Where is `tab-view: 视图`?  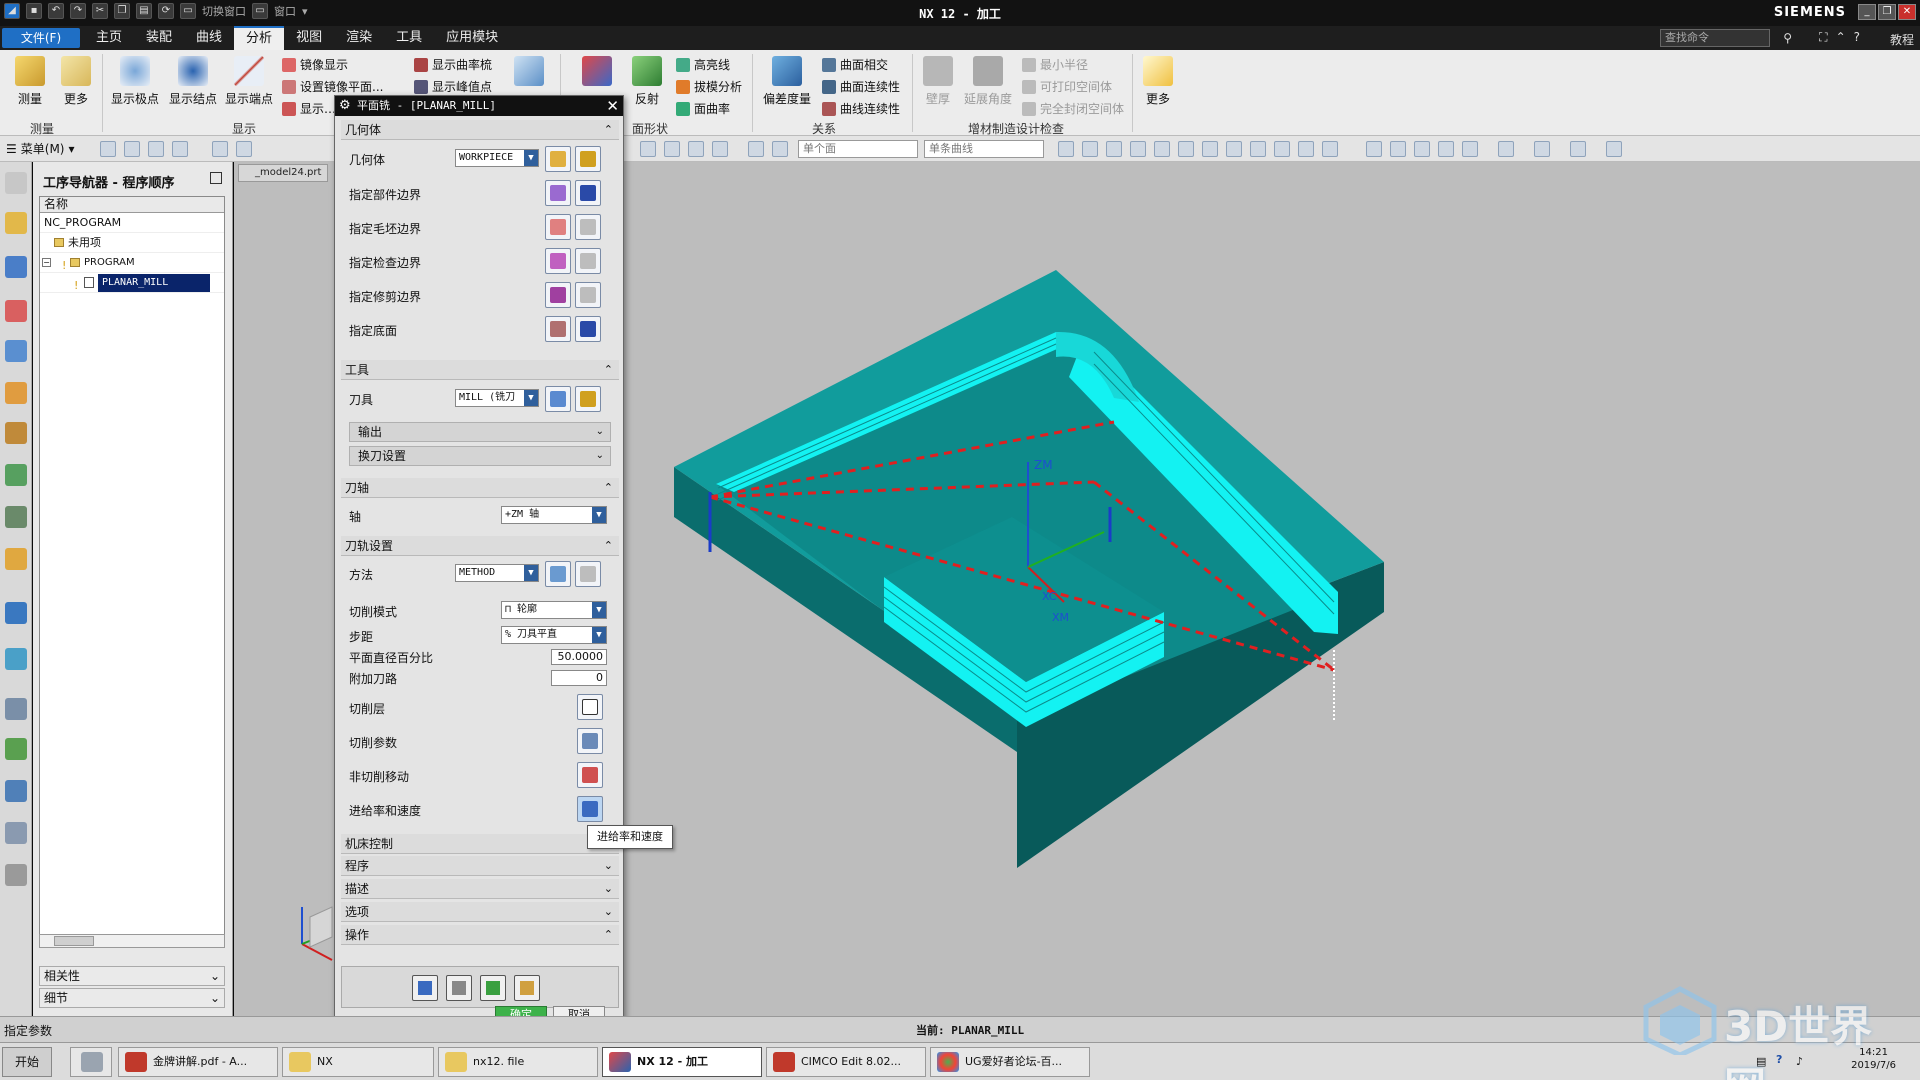
tab-view: 视图 is located at coordinates (309, 38).